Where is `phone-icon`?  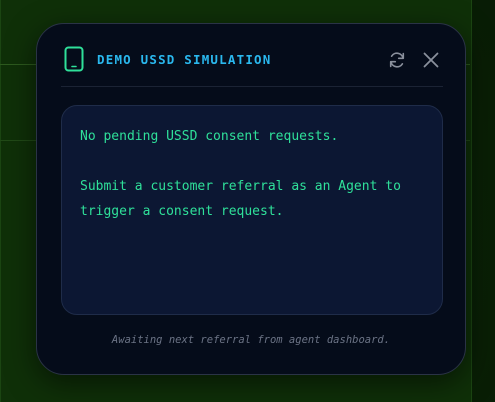 phone-icon is located at coordinates (74, 59).